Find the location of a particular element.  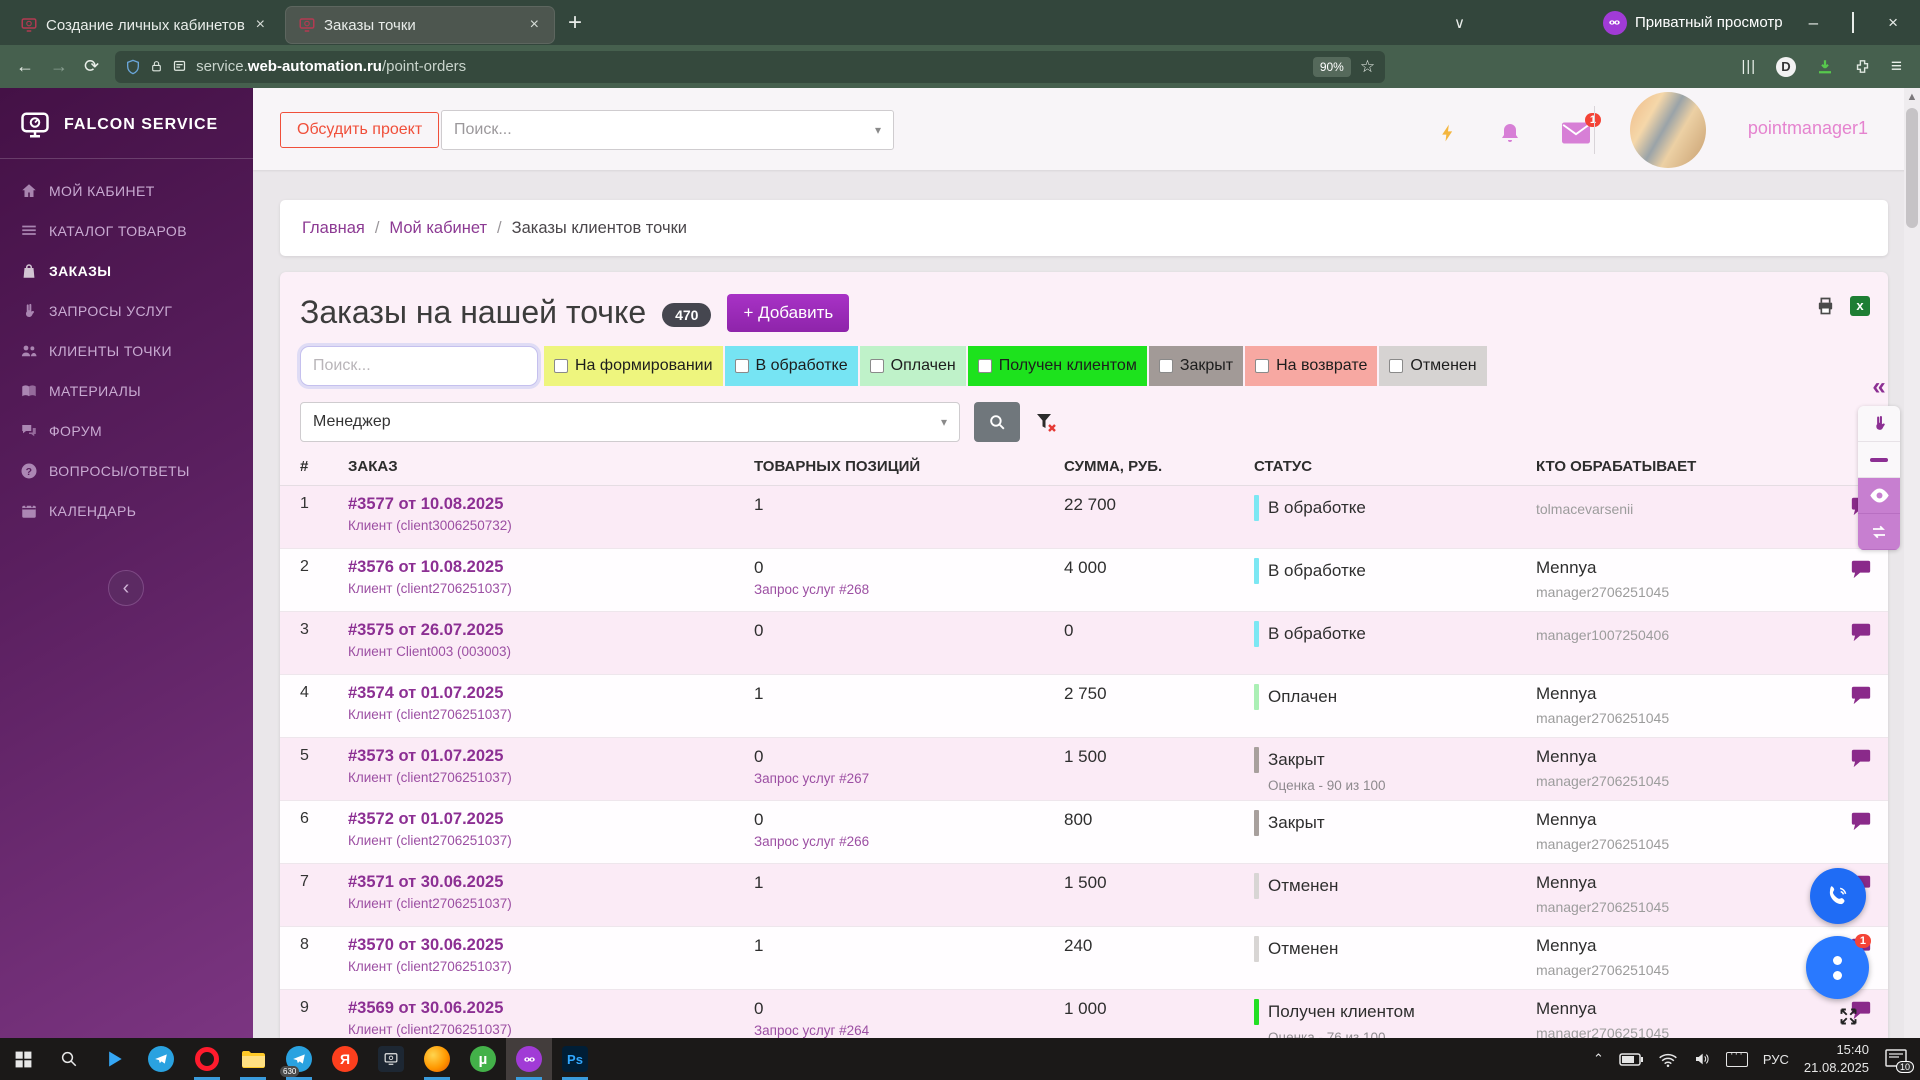

filter-chip-return: На возврате is located at coordinates (1311, 366).